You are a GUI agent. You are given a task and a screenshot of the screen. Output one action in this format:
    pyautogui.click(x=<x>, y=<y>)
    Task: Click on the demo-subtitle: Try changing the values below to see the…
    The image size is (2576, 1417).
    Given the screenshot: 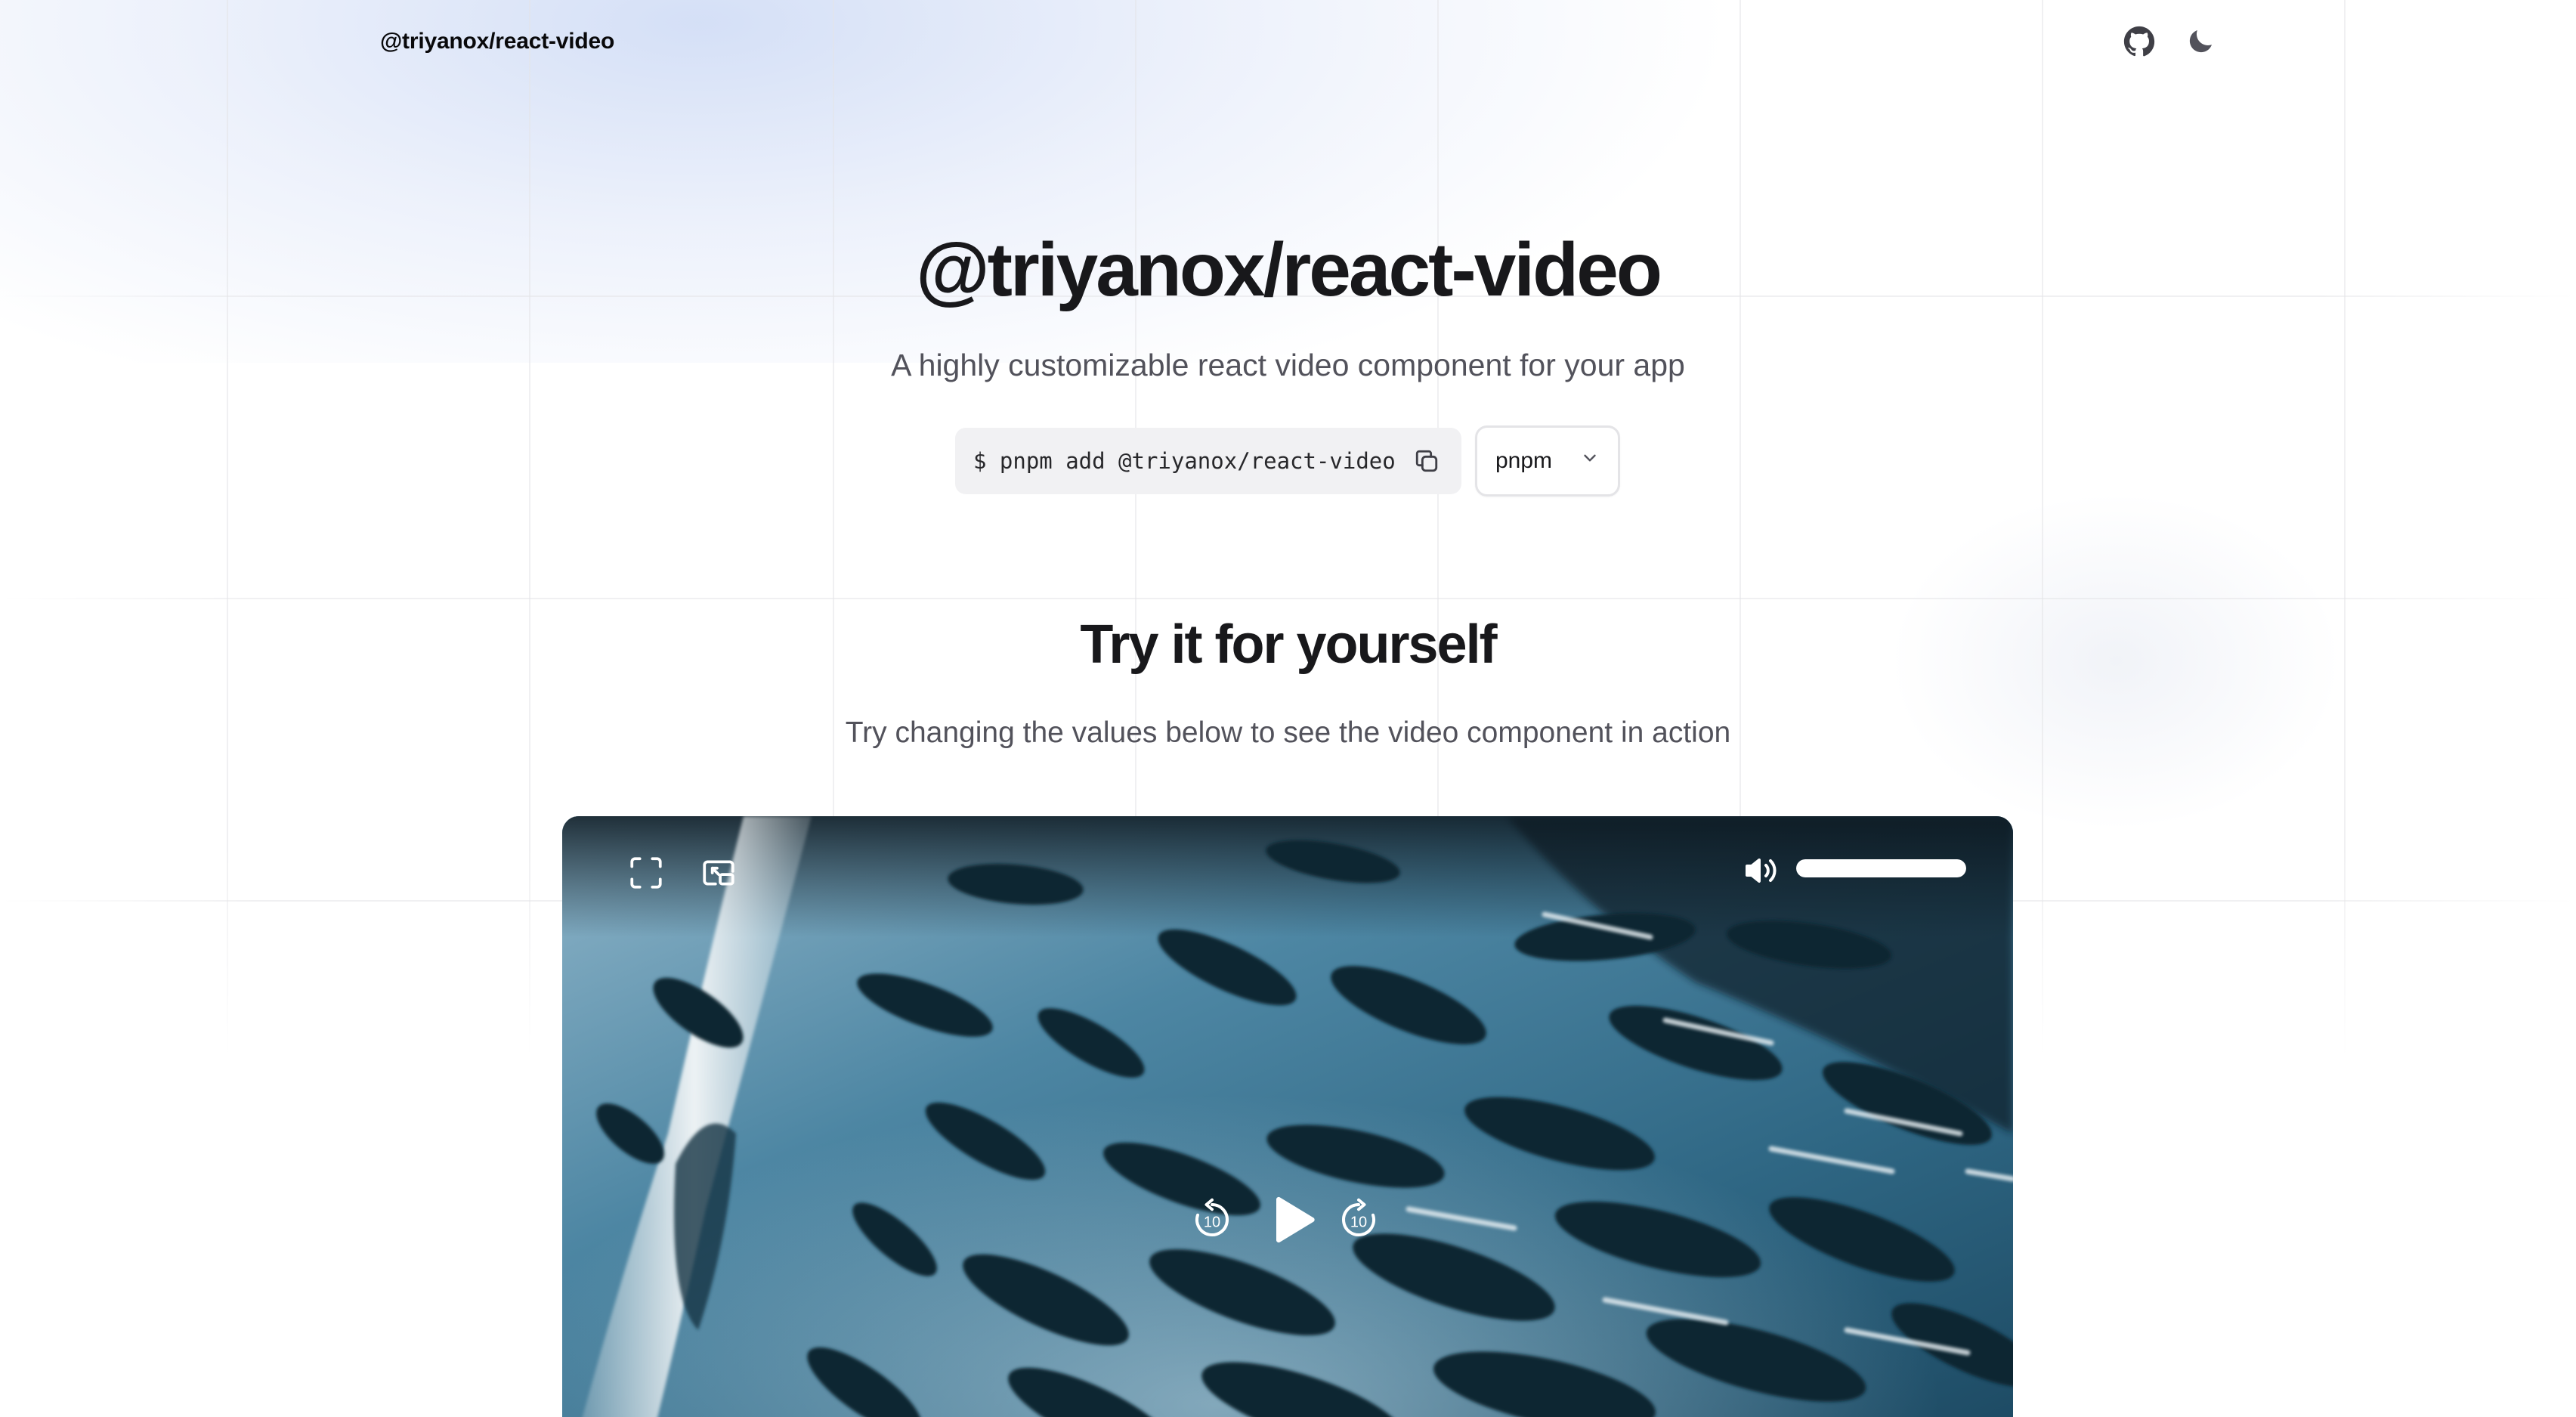 What is the action you would take?
    pyautogui.click(x=1288, y=732)
    